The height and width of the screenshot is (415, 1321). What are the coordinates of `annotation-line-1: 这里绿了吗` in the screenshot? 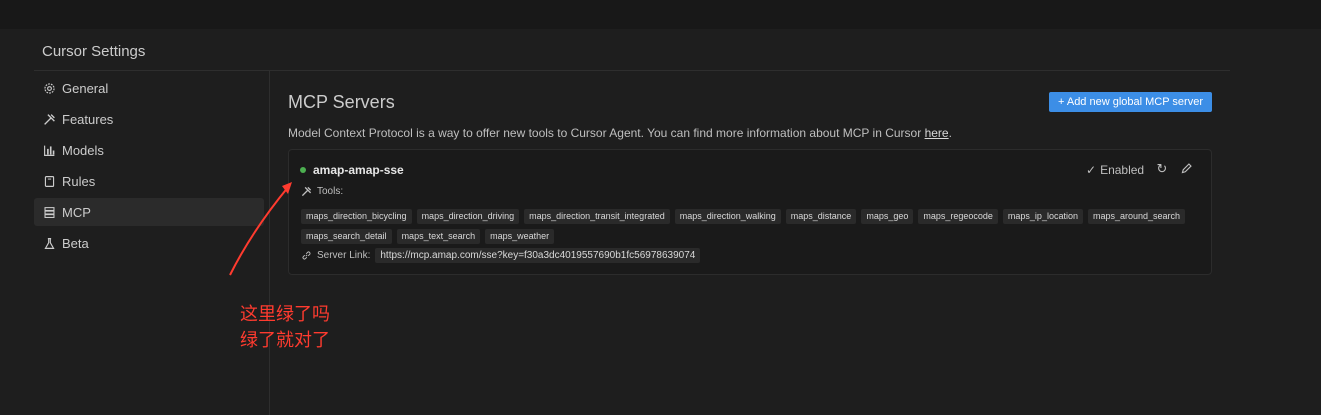 It's located at (285, 314).